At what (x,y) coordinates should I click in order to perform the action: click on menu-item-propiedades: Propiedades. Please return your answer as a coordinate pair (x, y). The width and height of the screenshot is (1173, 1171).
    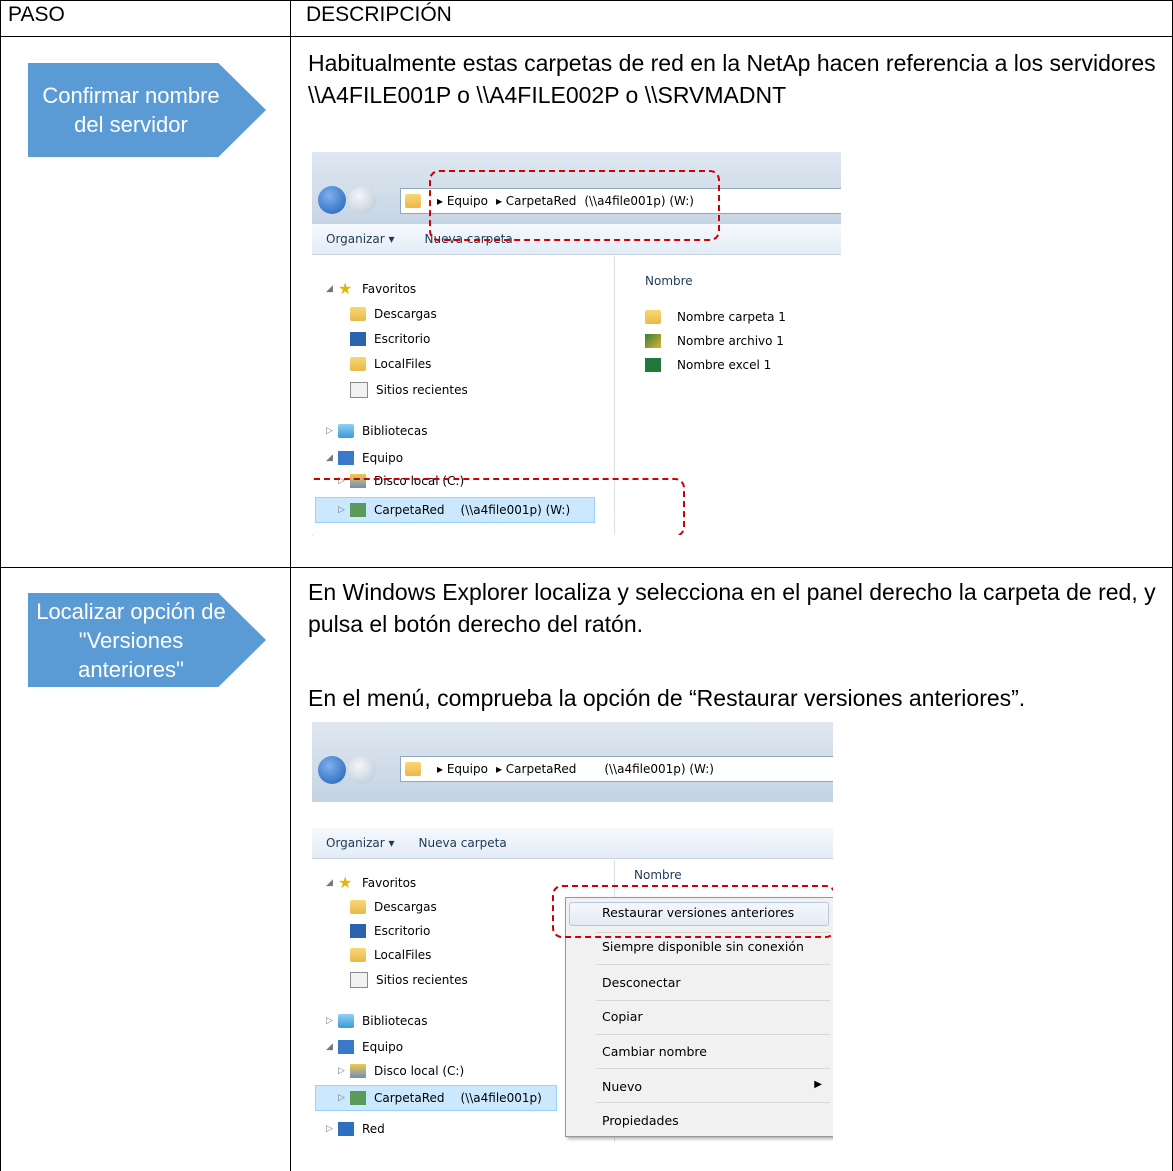
    Looking at the image, I should click on (640, 1120).